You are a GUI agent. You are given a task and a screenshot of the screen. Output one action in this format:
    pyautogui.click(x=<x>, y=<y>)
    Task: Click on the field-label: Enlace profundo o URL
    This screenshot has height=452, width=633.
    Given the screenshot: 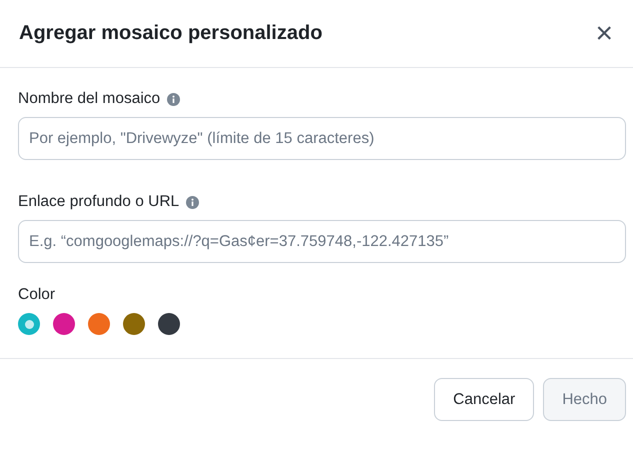 What is the action you would take?
    pyautogui.click(x=99, y=202)
    